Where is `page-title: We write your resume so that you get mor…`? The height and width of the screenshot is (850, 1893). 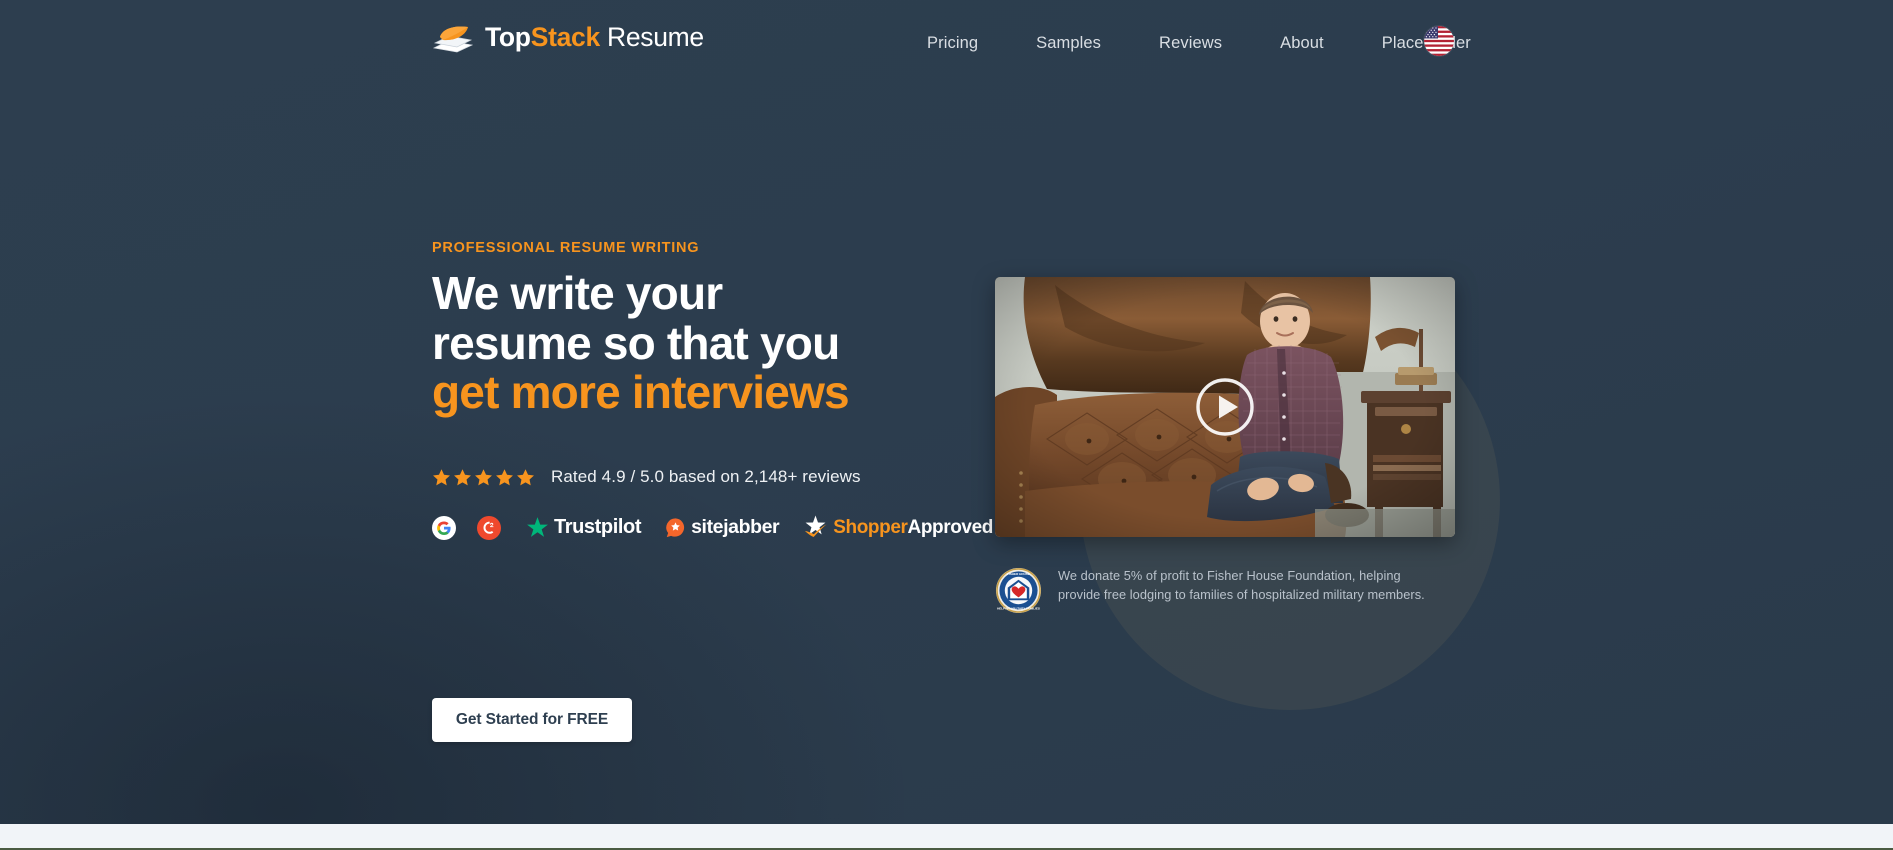 page-title: We write your resume so that you get mor… is located at coordinates (702, 343).